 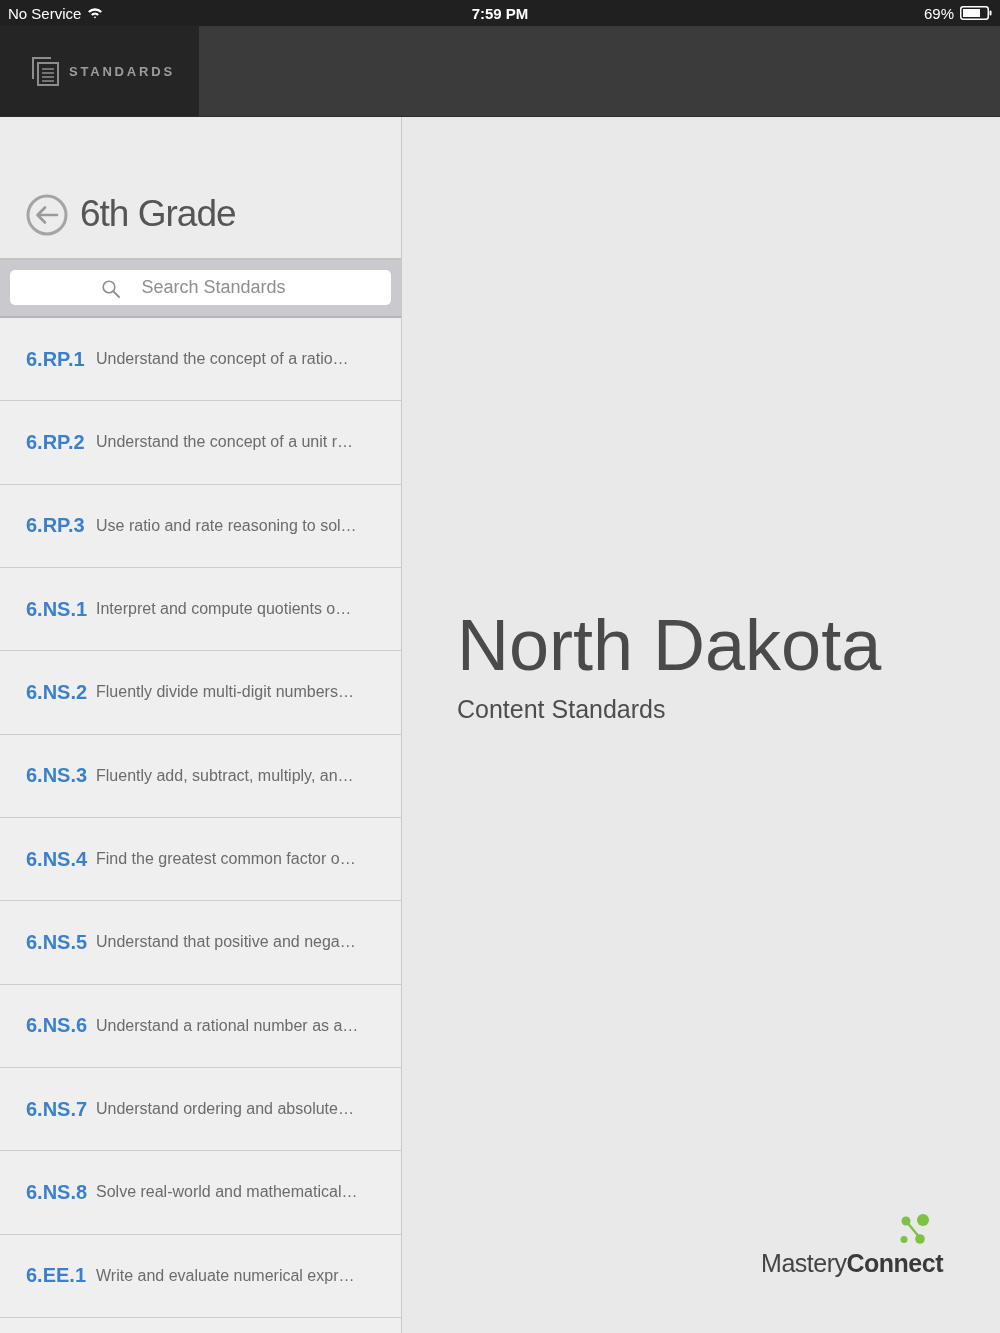 I want to click on standard-code: 6.NS.4, so click(x=57, y=859).